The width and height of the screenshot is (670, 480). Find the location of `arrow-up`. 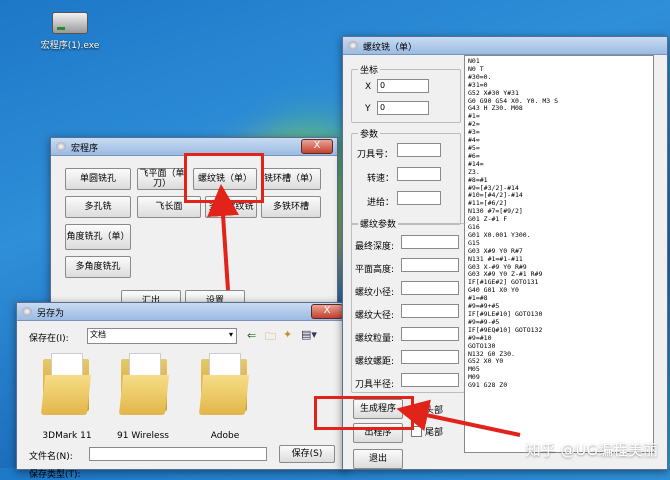

arrow-up is located at coordinates (223, 237).